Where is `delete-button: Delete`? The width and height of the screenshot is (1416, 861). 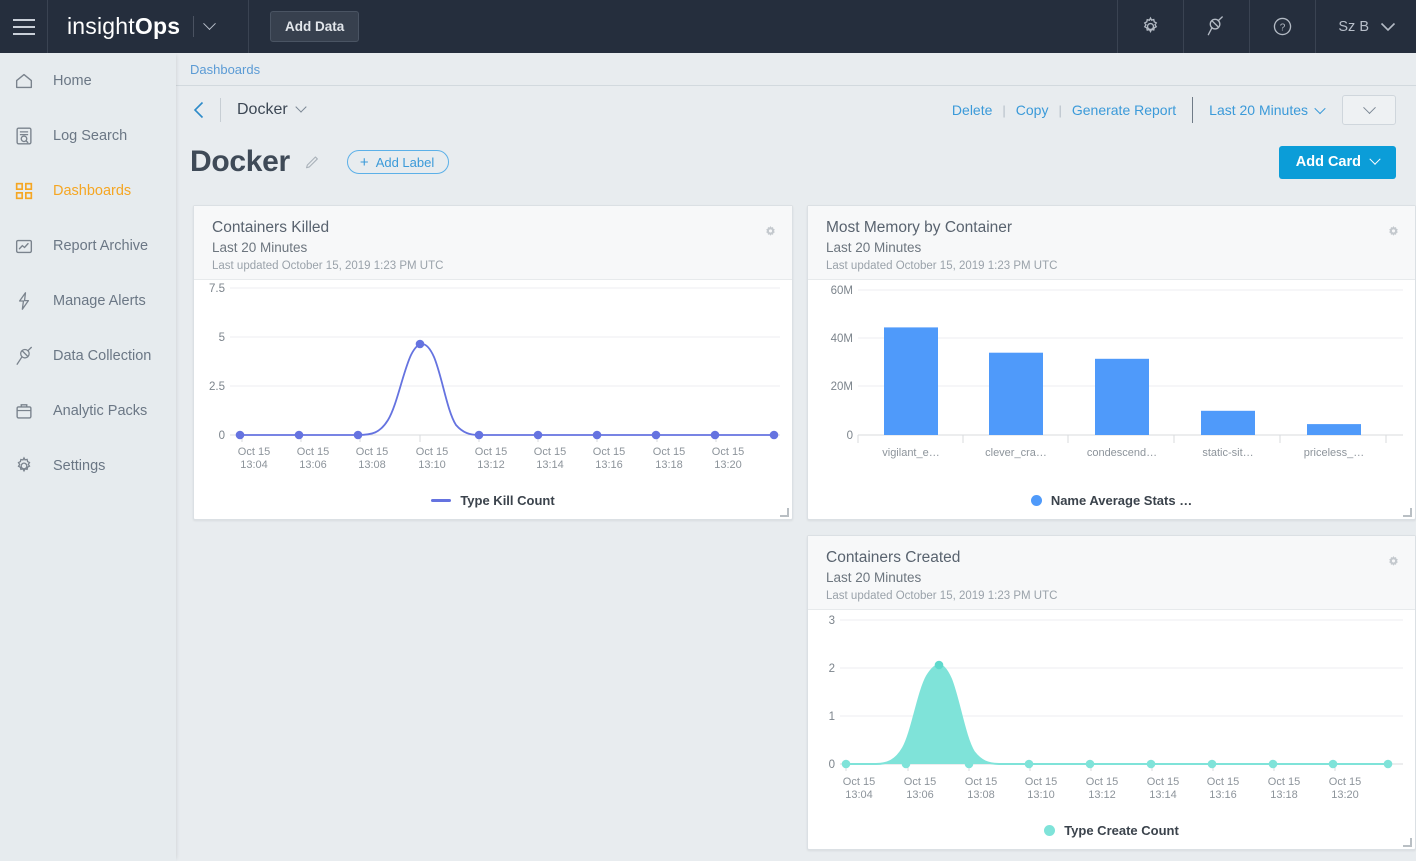
delete-button: Delete is located at coordinates (972, 110).